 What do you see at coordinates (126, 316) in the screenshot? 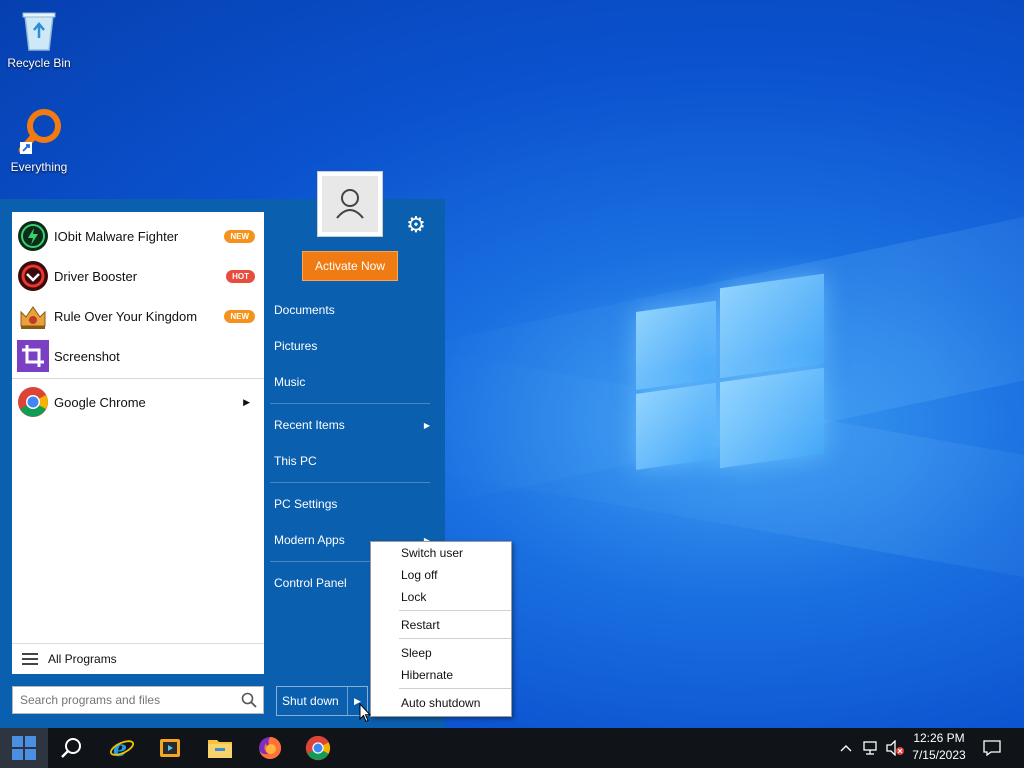
I see `program-label: Rule Over Your Kingdom` at bounding box center [126, 316].